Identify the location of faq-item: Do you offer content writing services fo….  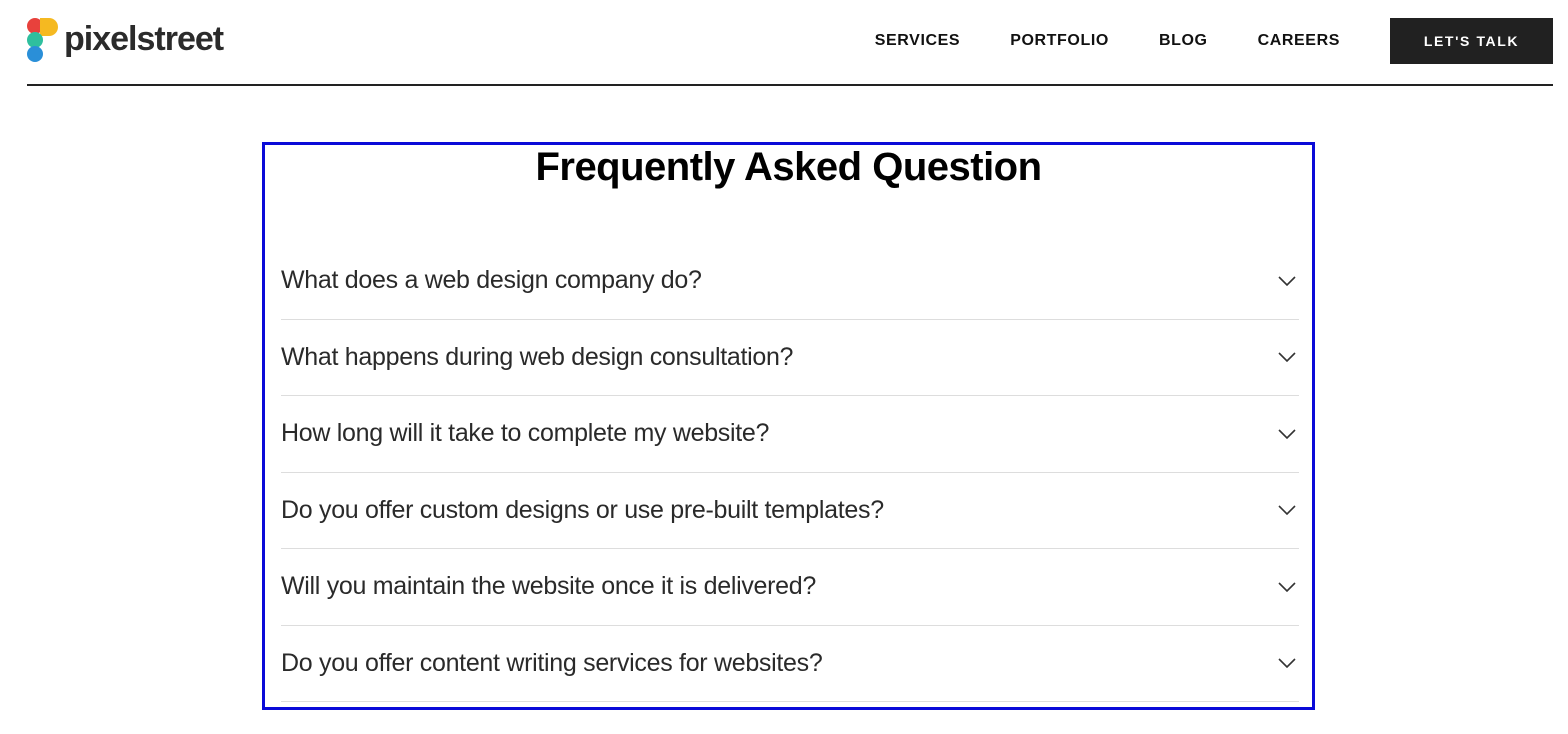
(790, 664).